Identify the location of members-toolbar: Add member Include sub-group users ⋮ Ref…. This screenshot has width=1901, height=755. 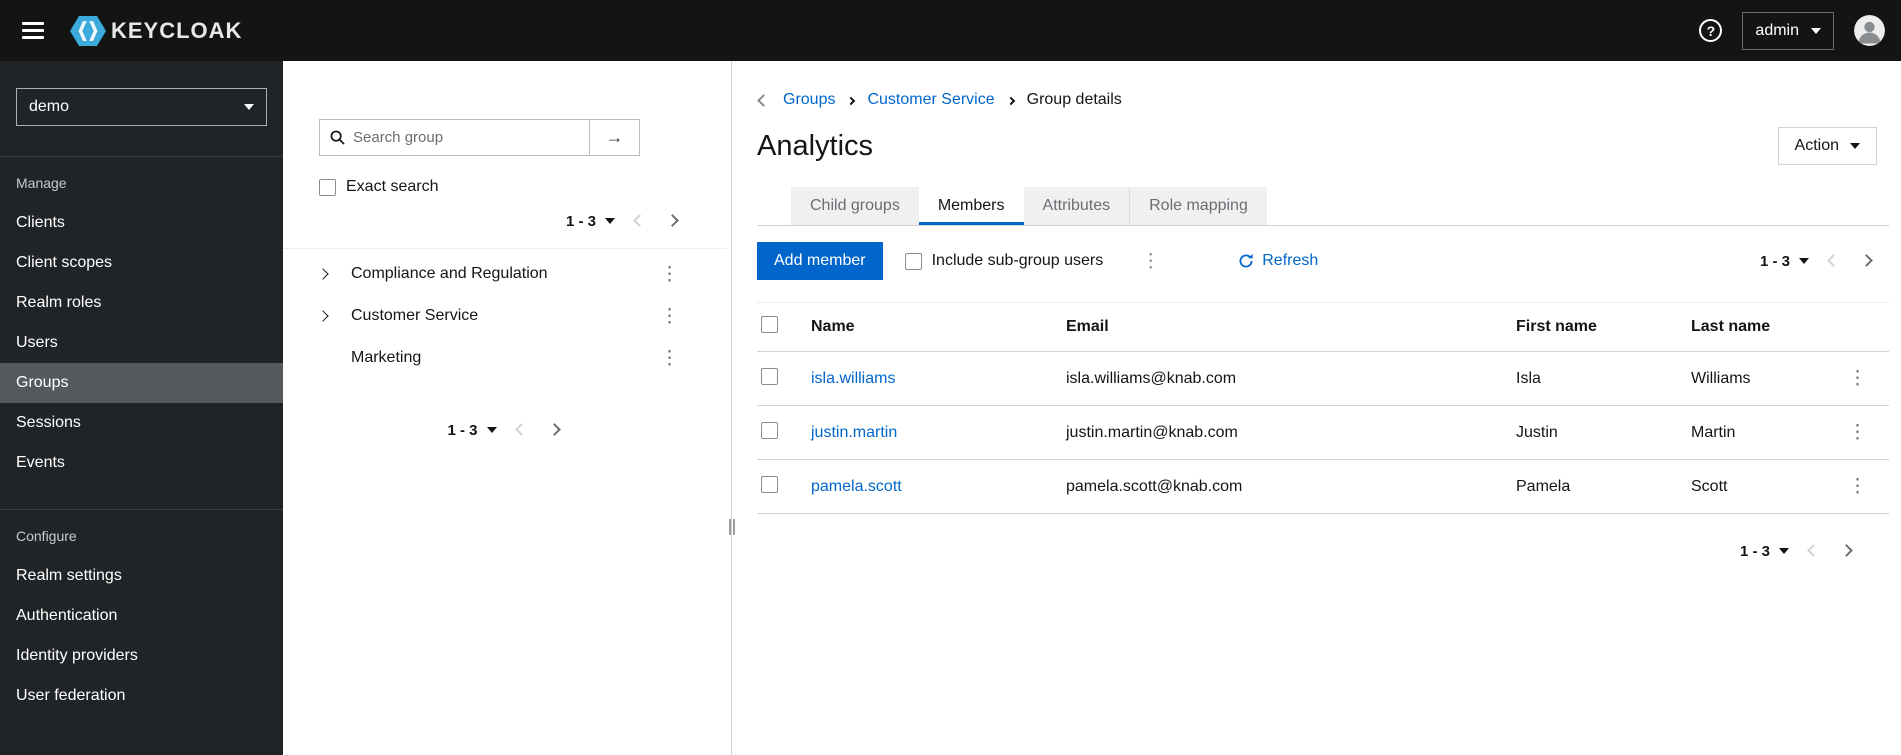
(1323, 261).